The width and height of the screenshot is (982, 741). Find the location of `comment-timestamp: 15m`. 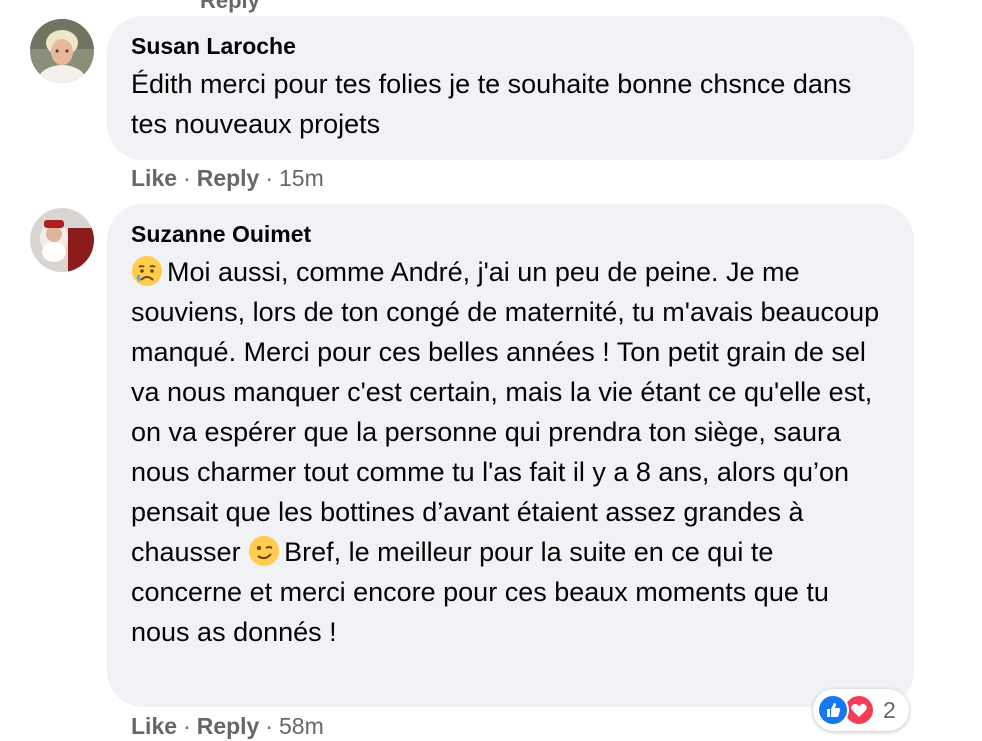

comment-timestamp: 15m is located at coordinates (301, 178).